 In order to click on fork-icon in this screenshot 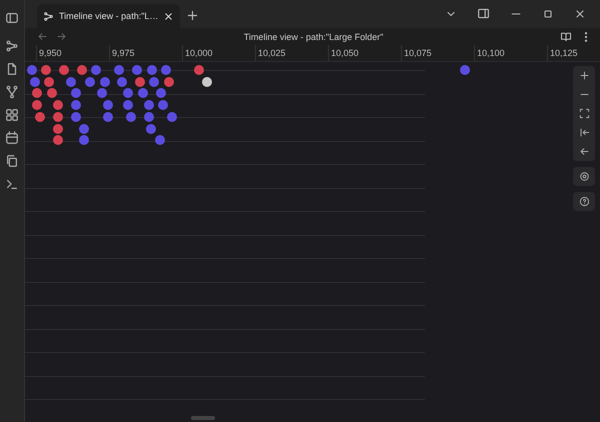, I will do `click(12, 92)`.